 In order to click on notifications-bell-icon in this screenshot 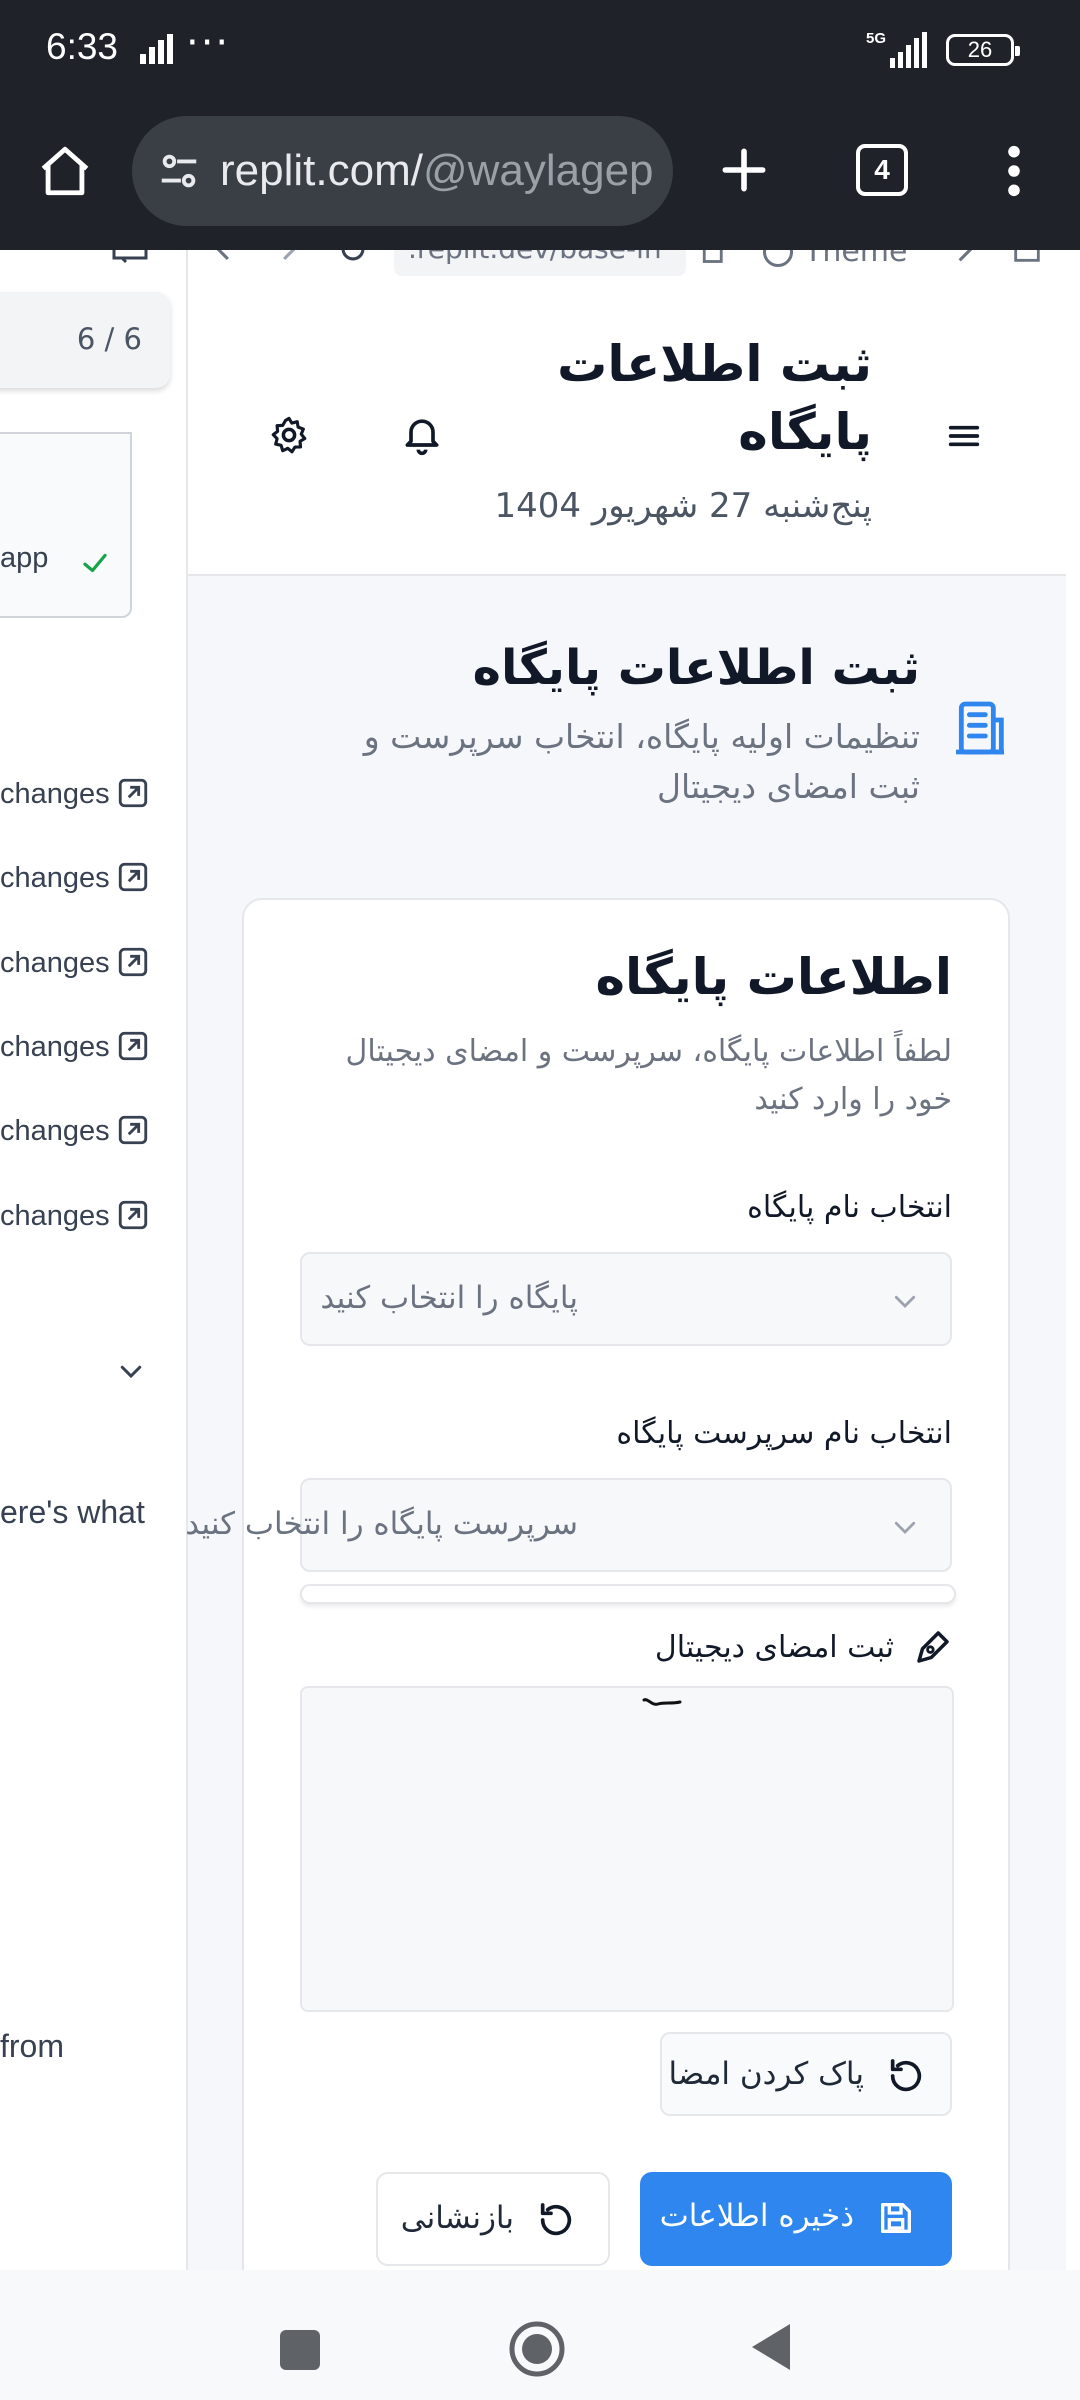, I will do `click(422, 434)`.